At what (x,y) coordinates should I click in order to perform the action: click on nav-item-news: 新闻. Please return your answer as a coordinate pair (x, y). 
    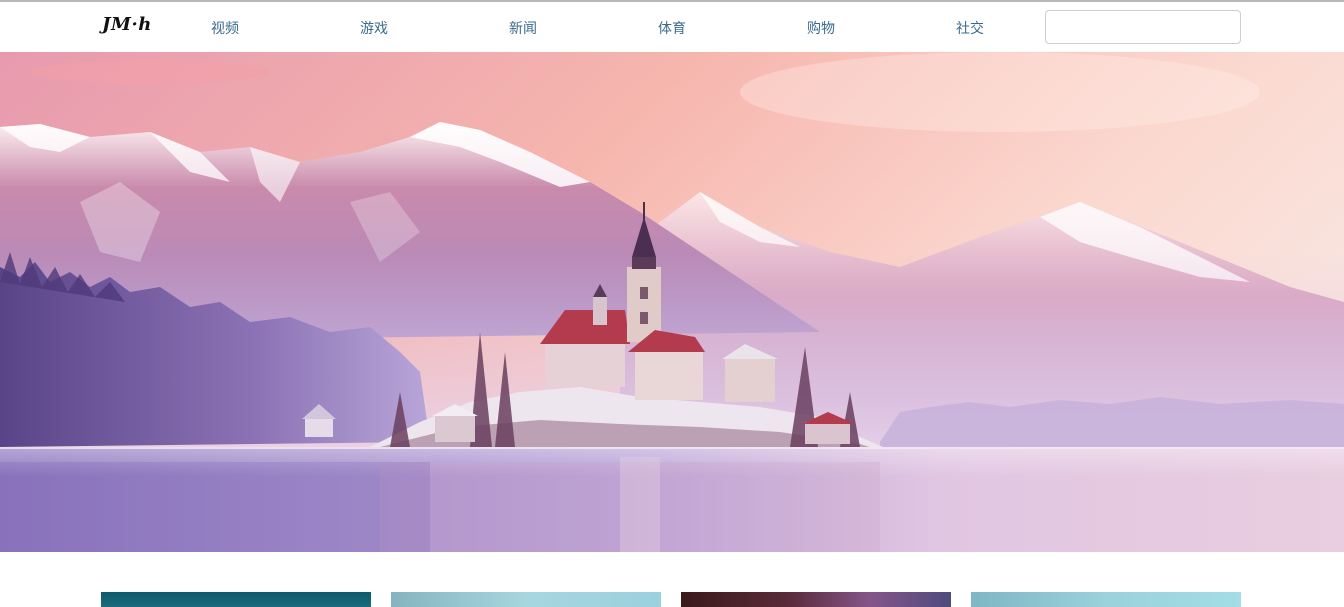
    Looking at the image, I should click on (523, 28).